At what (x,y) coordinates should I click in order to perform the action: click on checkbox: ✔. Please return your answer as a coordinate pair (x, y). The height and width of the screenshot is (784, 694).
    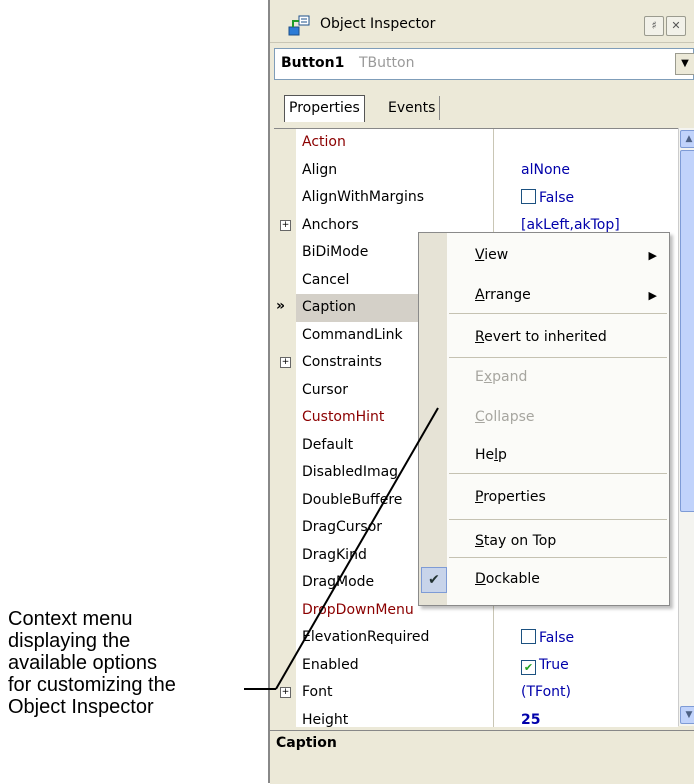
    Looking at the image, I should click on (528, 667).